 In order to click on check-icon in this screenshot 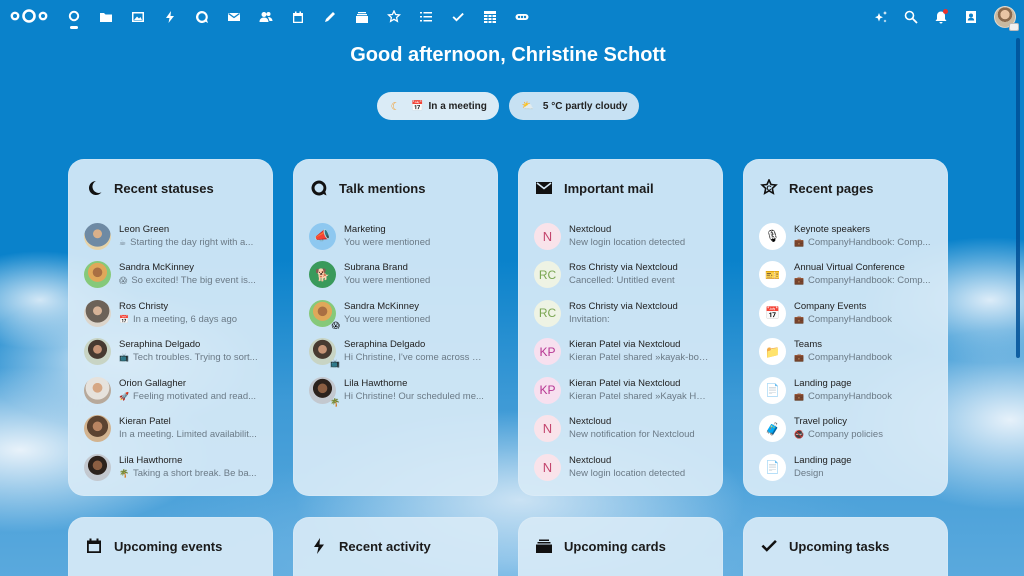, I will do `click(458, 16)`.